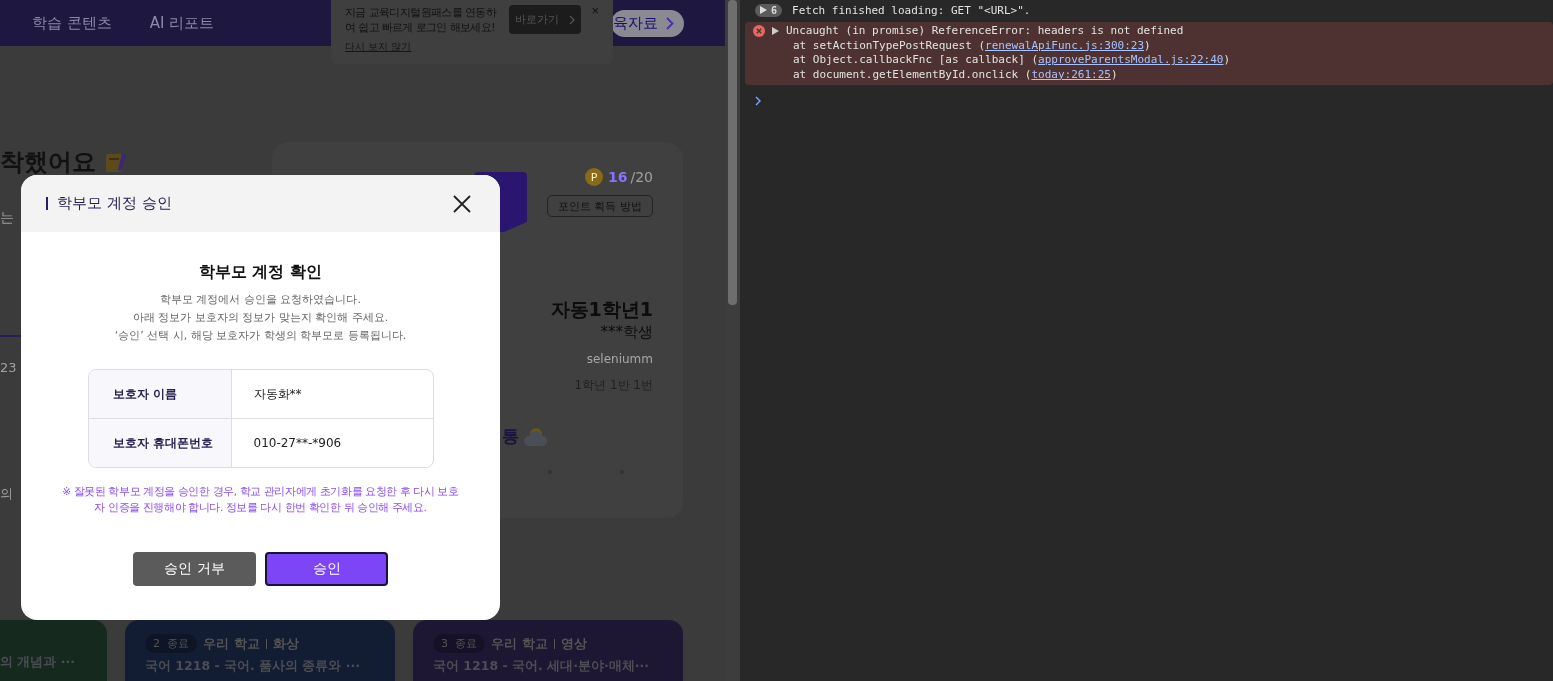 This screenshot has width=1553, height=681. I want to click on console-prompt-icon, so click(758, 101).